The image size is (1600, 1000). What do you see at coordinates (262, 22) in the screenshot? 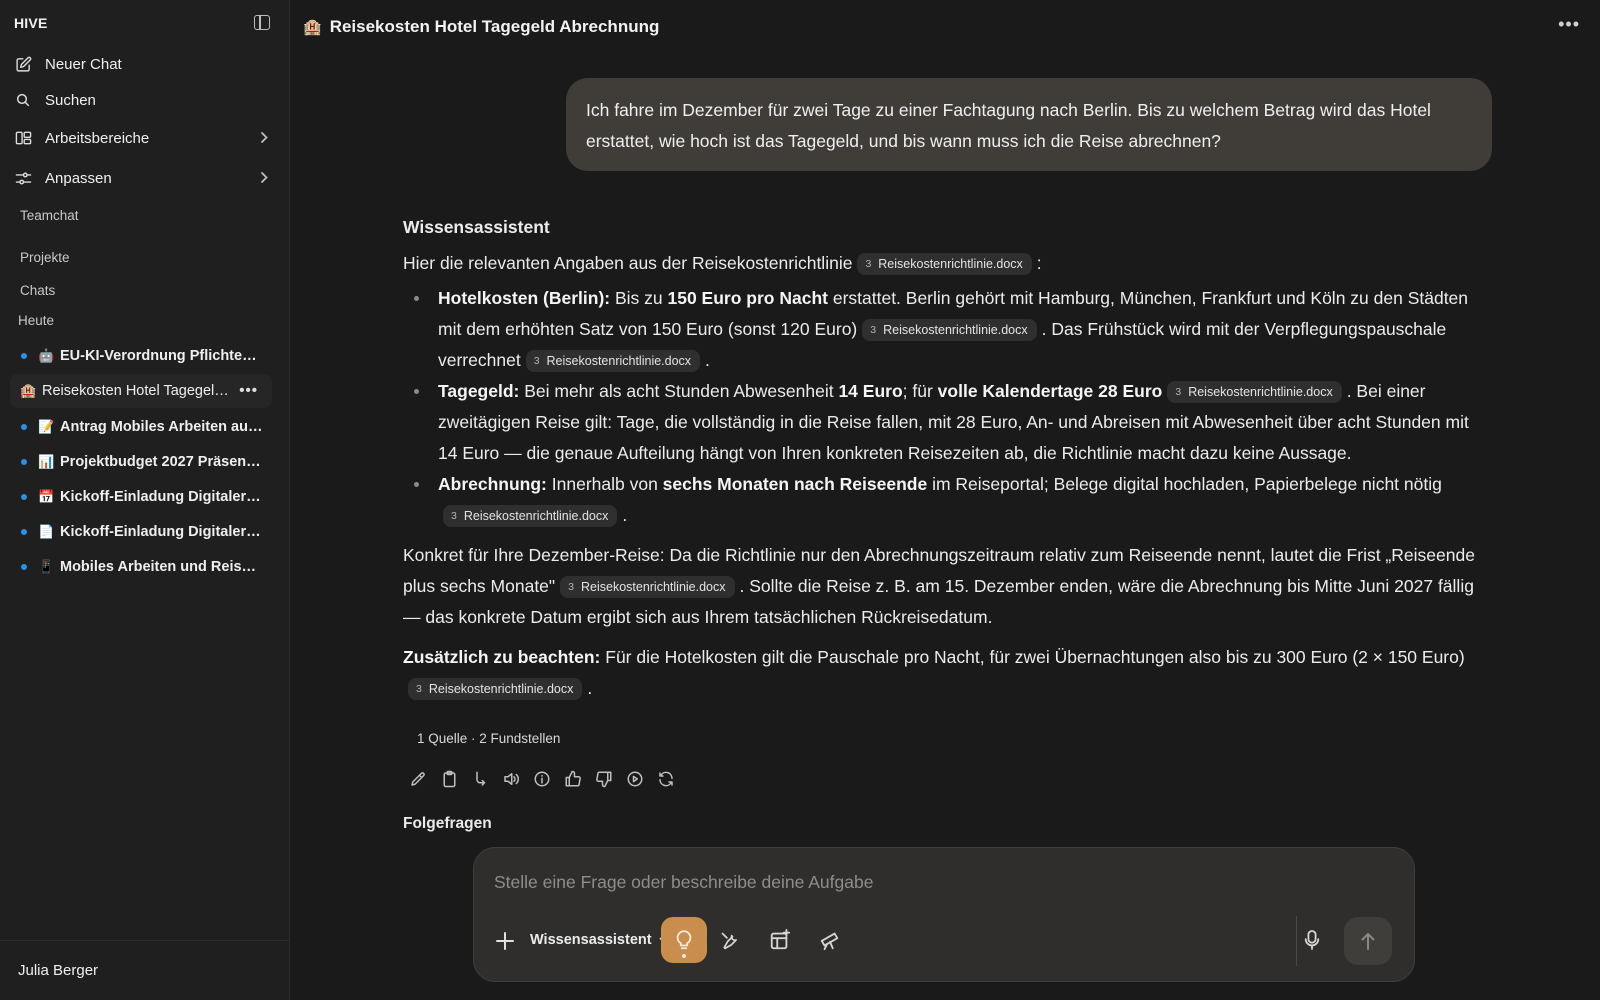
I see `sidebar-toggle-icon` at bounding box center [262, 22].